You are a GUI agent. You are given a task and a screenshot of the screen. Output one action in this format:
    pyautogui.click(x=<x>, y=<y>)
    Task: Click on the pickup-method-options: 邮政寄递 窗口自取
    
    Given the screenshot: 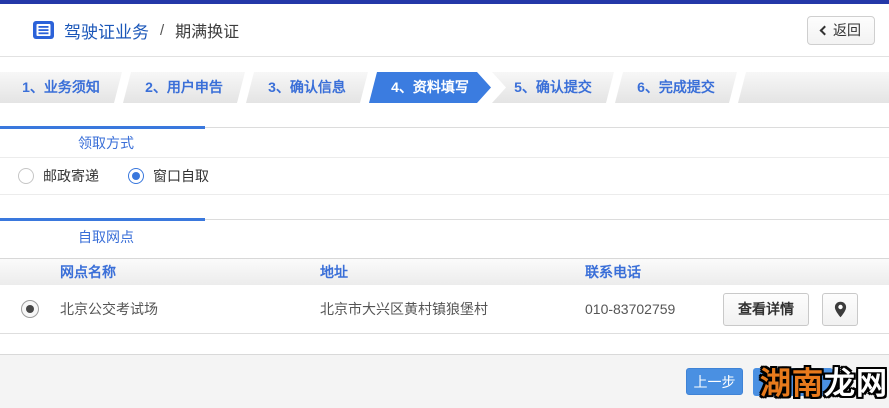 What is the action you would take?
    pyautogui.click(x=444, y=176)
    